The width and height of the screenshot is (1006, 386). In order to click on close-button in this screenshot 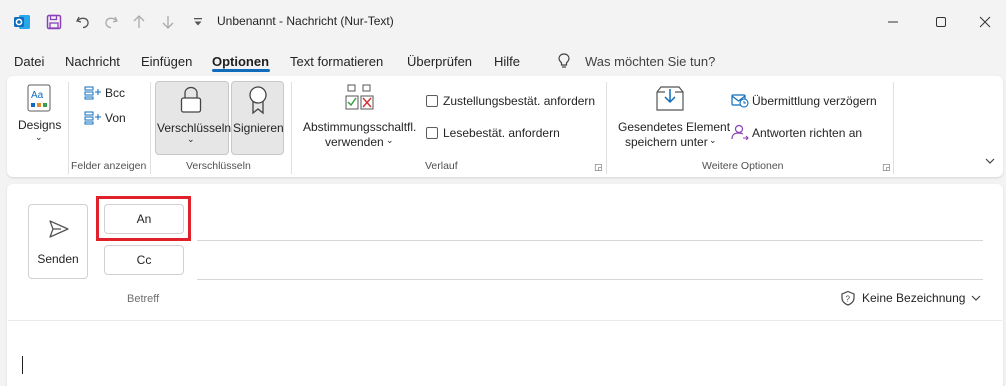, I will do `click(984, 22)`.